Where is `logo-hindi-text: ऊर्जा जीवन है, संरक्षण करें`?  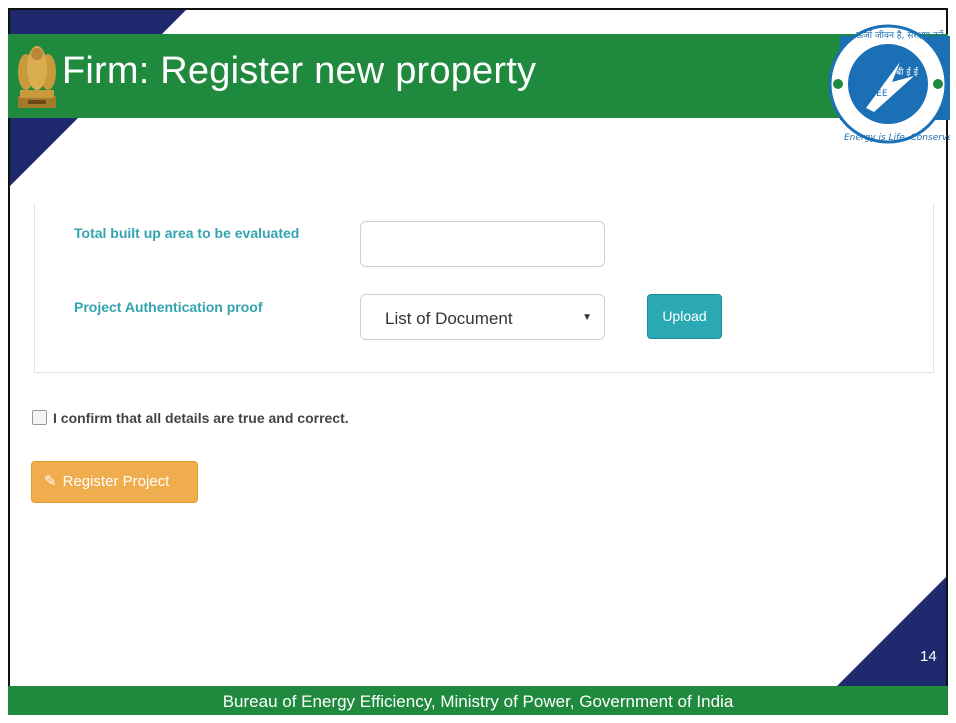
logo-hindi-text: ऊर्जा जीवन है, संरक्षण करें is located at coordinates (900, 35).